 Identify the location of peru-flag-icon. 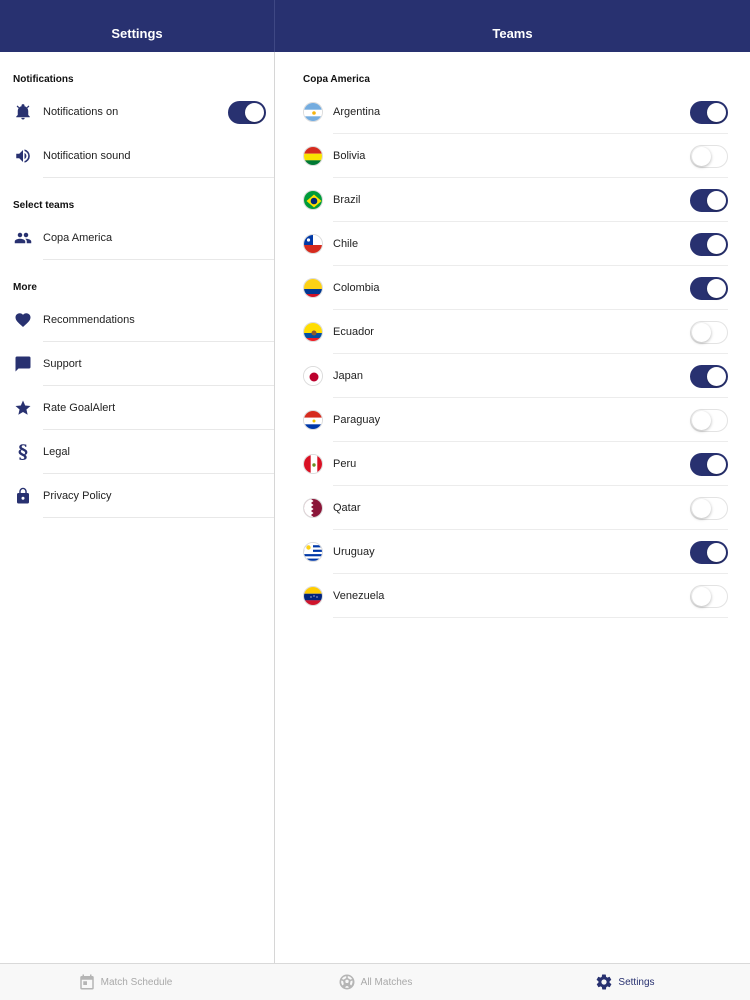
(313, 464).